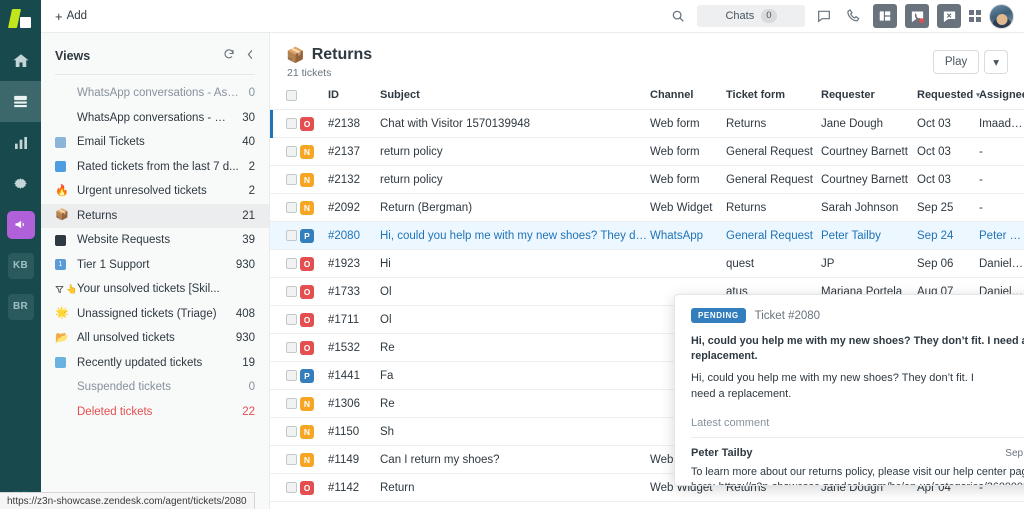 Image resolution: width=1024 pixels, height=509 pixels. Describe the element at coordinates (975, 16) in the screenshot. I see `apps-grid-button` at that location.